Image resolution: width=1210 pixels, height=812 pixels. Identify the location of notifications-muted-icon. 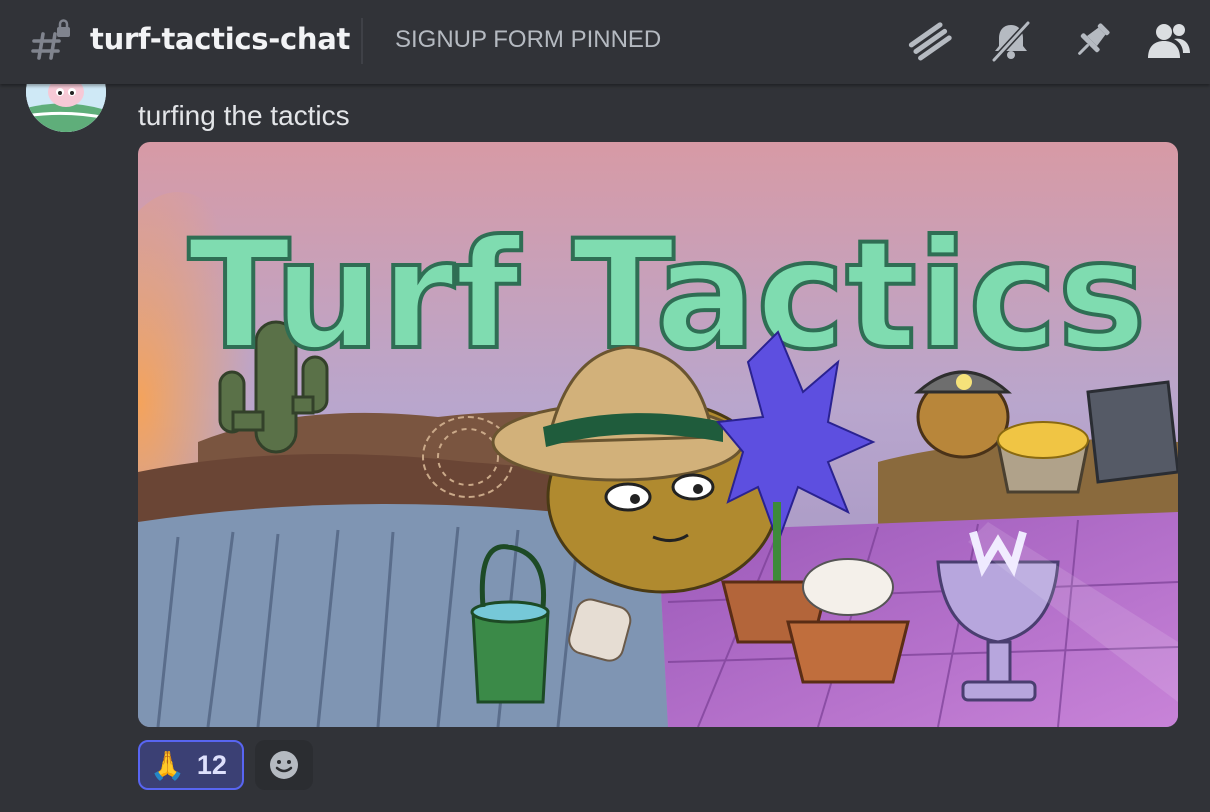
(1011, 41).